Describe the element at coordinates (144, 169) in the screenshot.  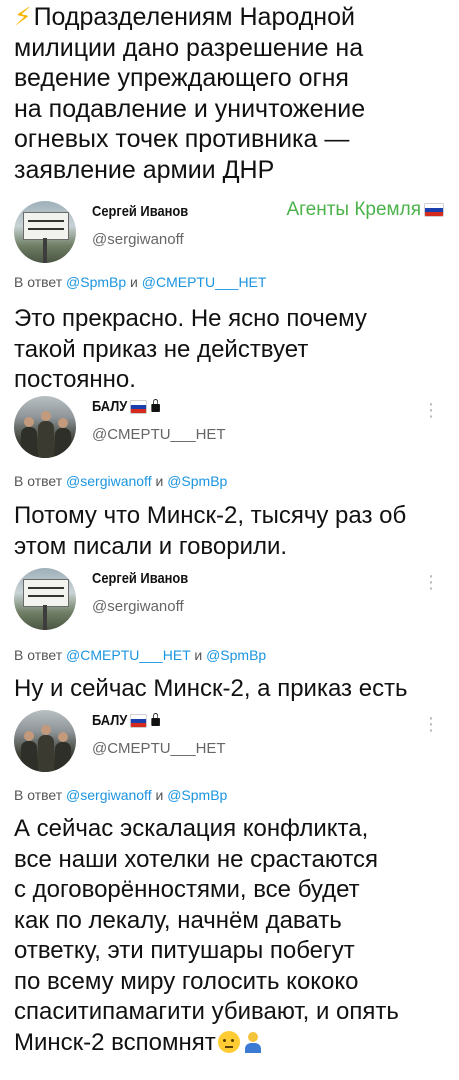
I see `headline-line-6: заявление армии ДНР` at that location.